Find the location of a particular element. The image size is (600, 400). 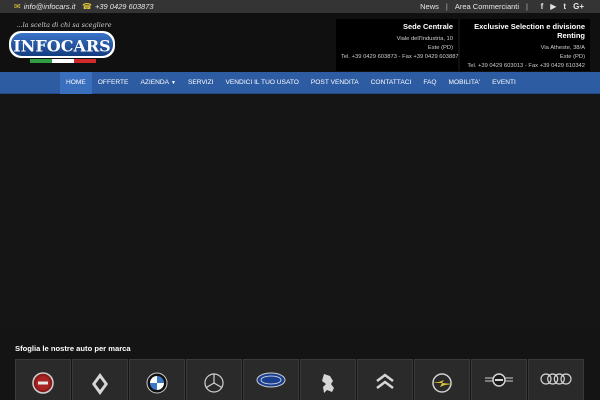

nav-item-servizi: SERVIZI is located at coordinates (201, 83).